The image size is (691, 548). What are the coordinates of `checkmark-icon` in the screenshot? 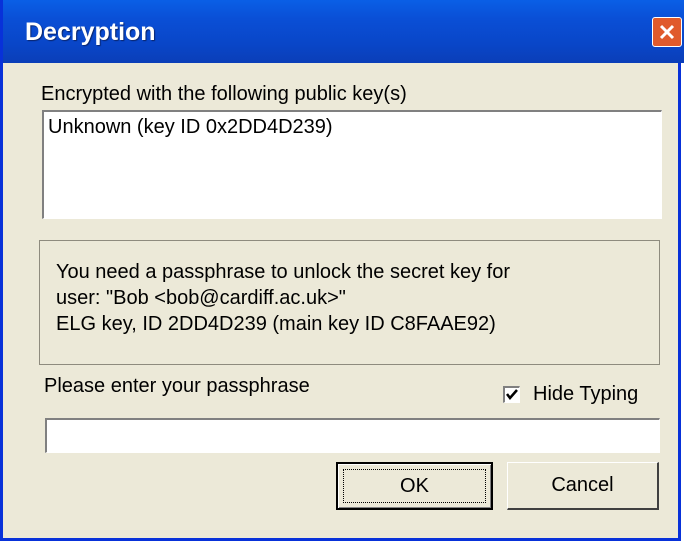 It's located at (512, 394).